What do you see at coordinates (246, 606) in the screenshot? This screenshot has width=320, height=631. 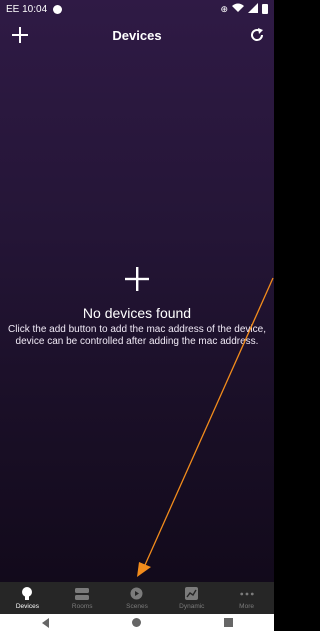 I see `tab-label: More` at bounding box center [246, 606].